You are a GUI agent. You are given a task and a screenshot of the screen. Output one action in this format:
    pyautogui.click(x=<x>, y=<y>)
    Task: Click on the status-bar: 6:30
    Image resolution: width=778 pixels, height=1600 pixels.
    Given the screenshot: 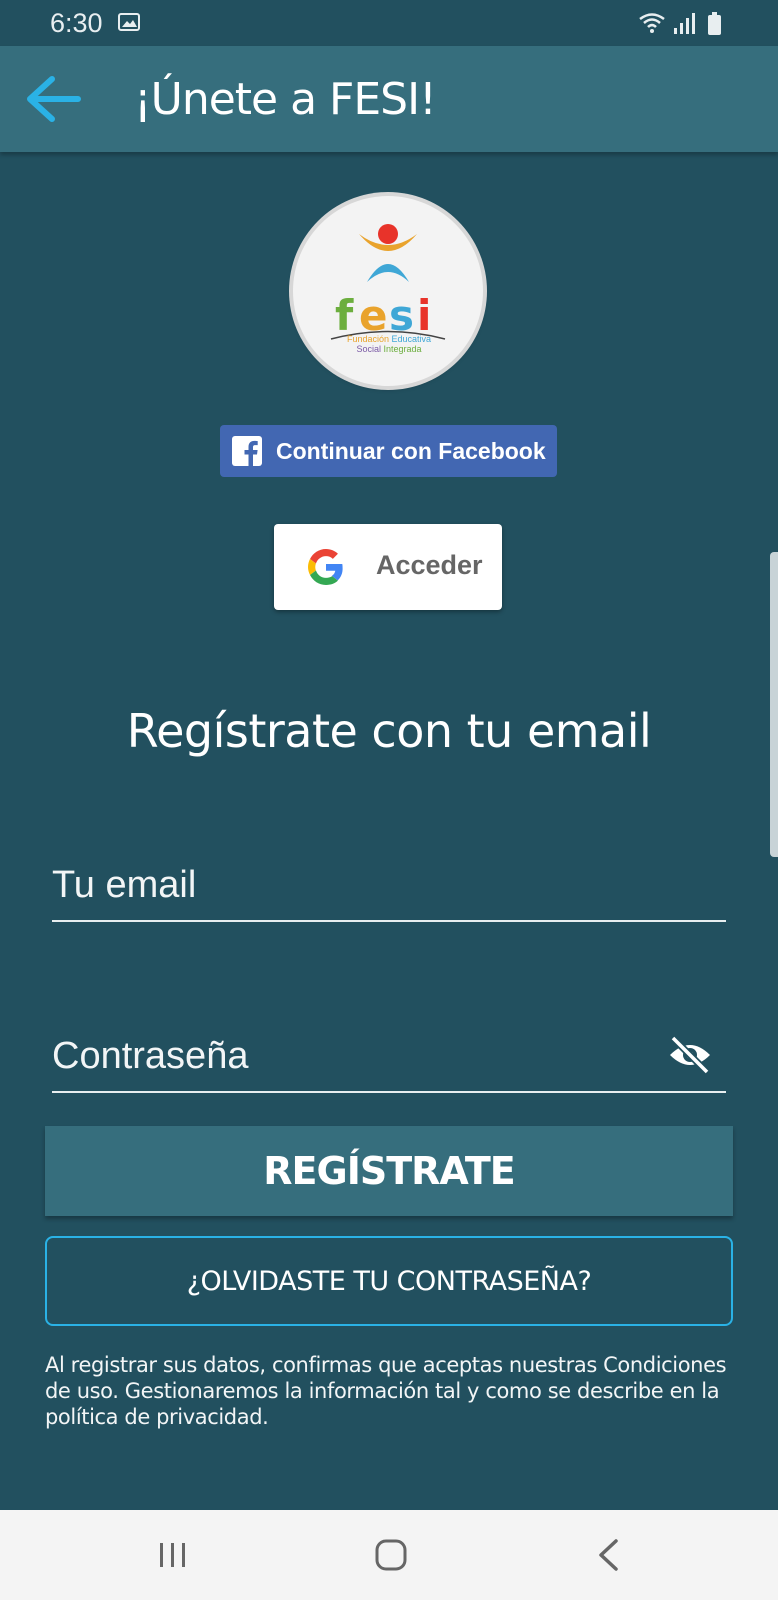 What is the action you would take?
    pyautogui.click(x=389, y=23)
    